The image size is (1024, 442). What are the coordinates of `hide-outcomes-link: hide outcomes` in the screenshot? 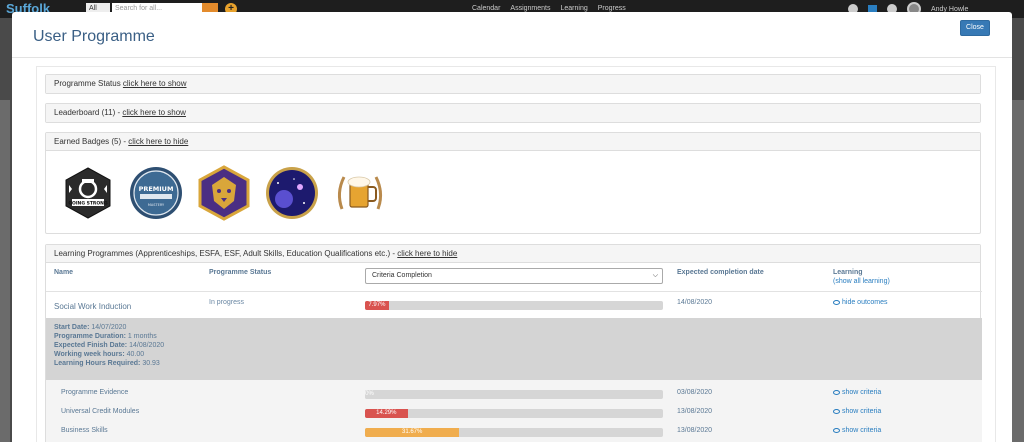 It's located at (860, 302).